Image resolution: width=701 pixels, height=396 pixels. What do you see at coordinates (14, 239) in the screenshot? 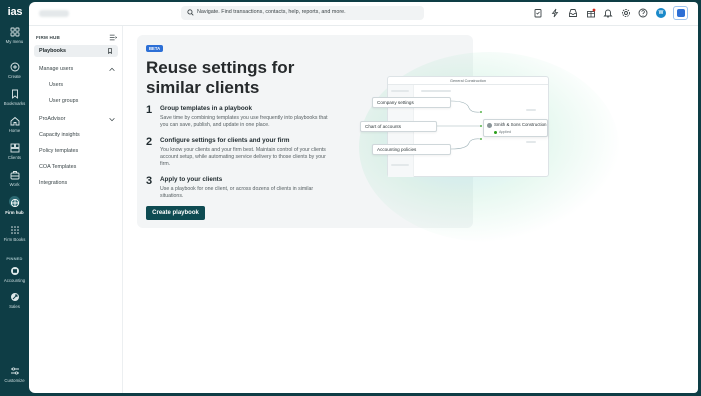
I see `rail-label: Firm Books` at bounding box center [14, 239].